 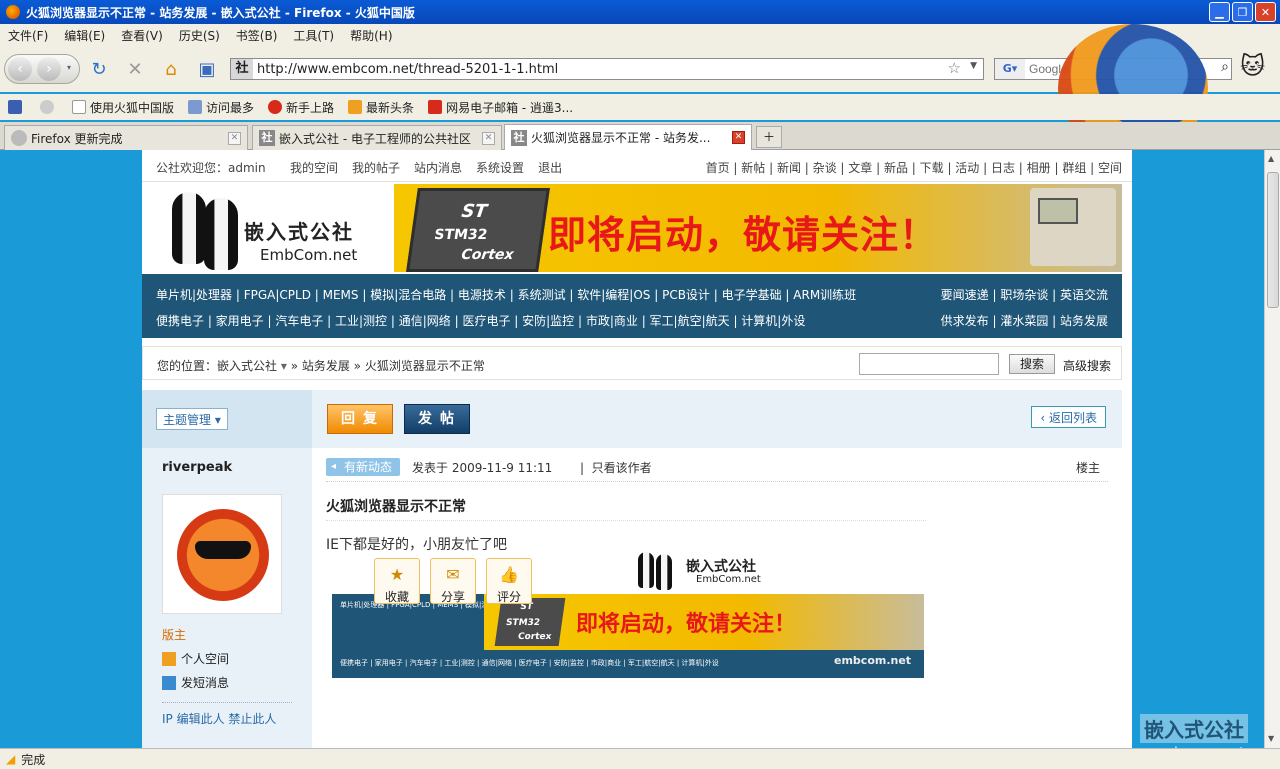 I want to click on history-clock-icon, so click(x=49, y=107).